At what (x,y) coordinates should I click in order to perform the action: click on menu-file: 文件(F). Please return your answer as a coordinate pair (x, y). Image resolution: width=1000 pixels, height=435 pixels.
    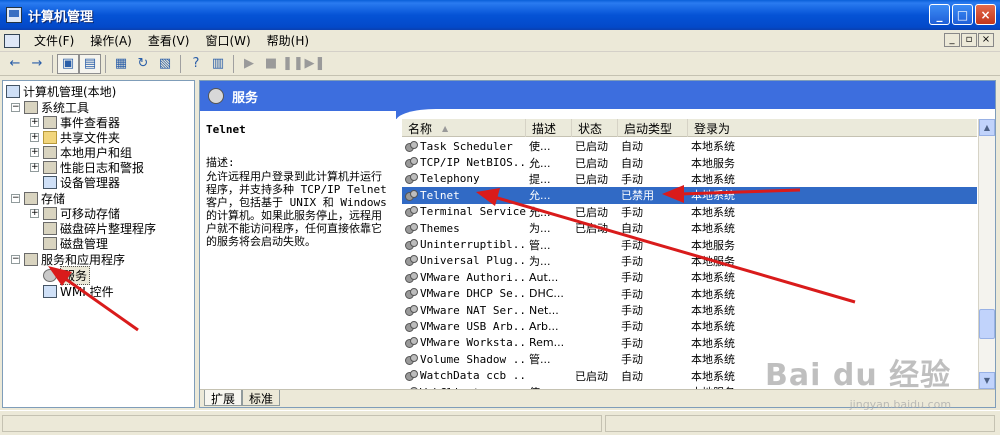
    Looking at the image, I should click on (54, 40).